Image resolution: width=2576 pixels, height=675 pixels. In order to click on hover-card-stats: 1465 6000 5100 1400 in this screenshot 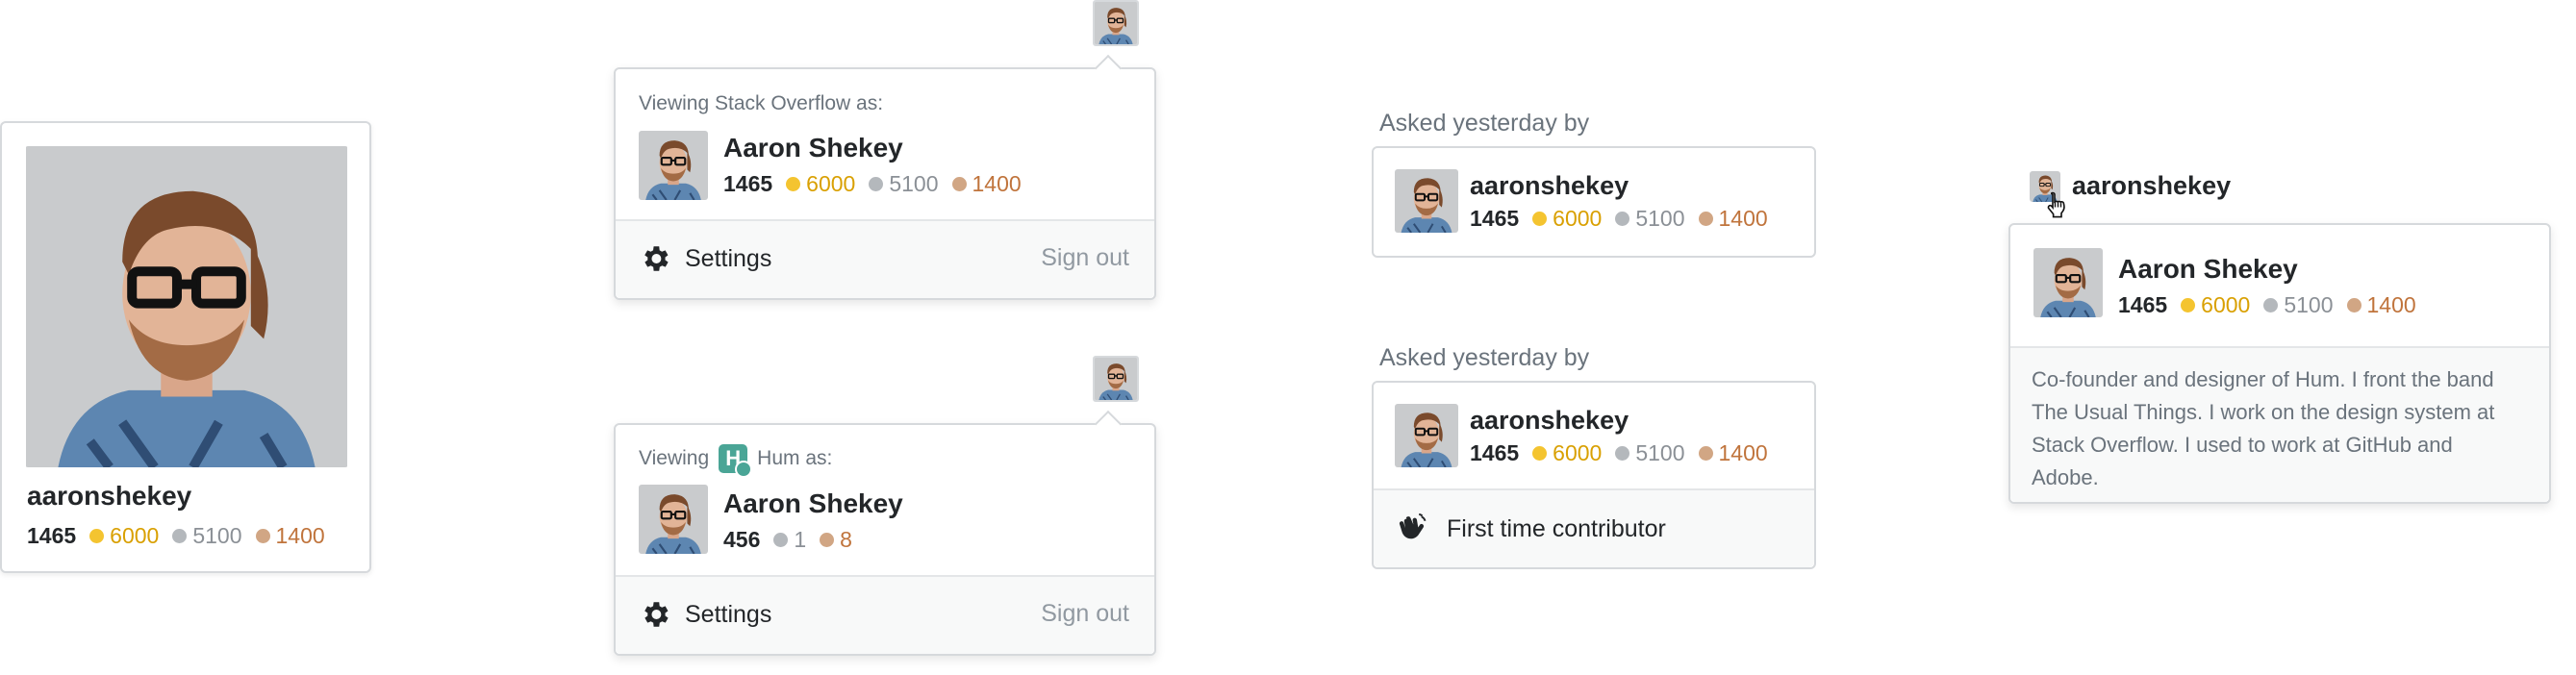, I will do `click(2274, 305)`.